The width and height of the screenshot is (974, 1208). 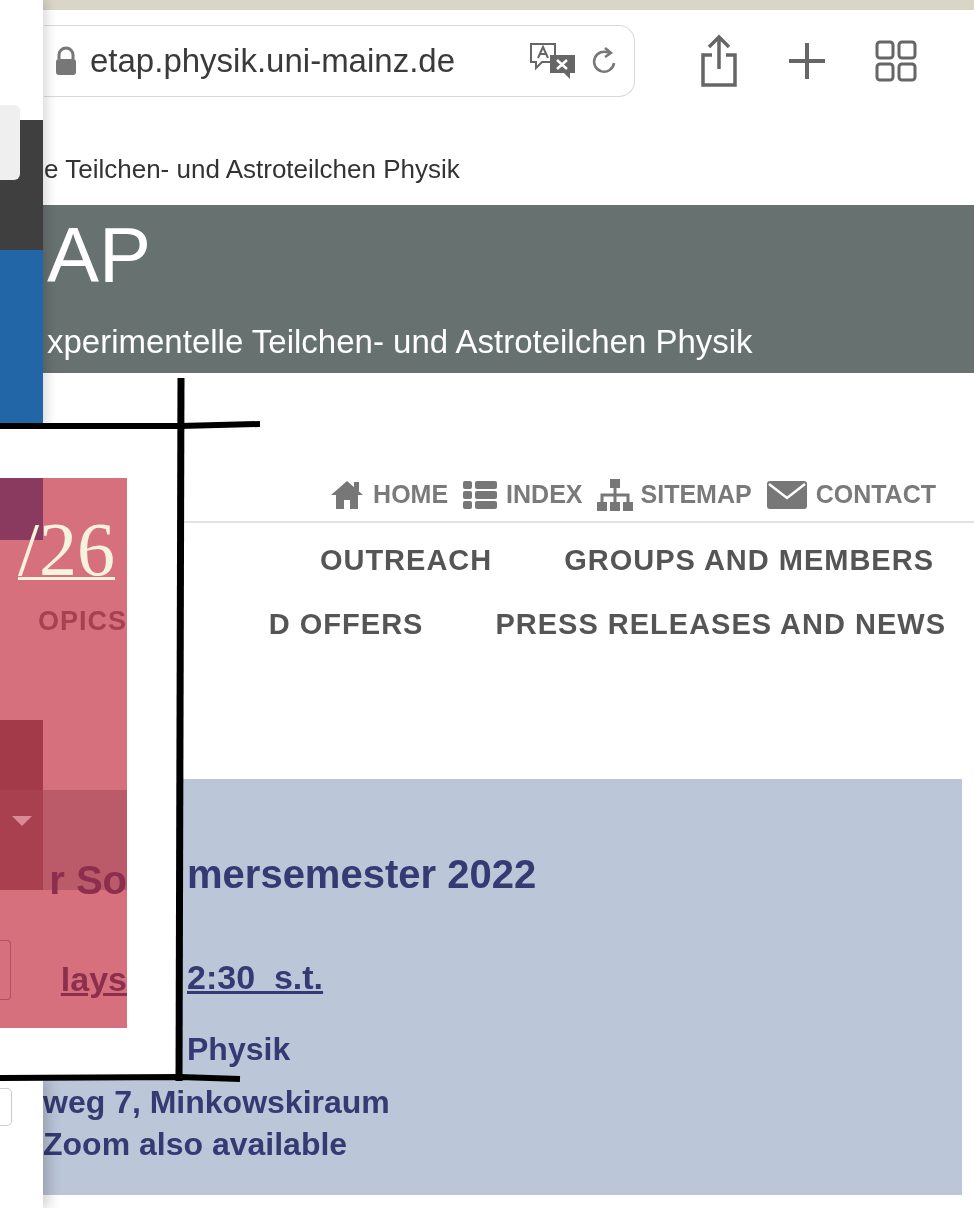 I want to click on date-text: /26, so click(x=66, y=549).